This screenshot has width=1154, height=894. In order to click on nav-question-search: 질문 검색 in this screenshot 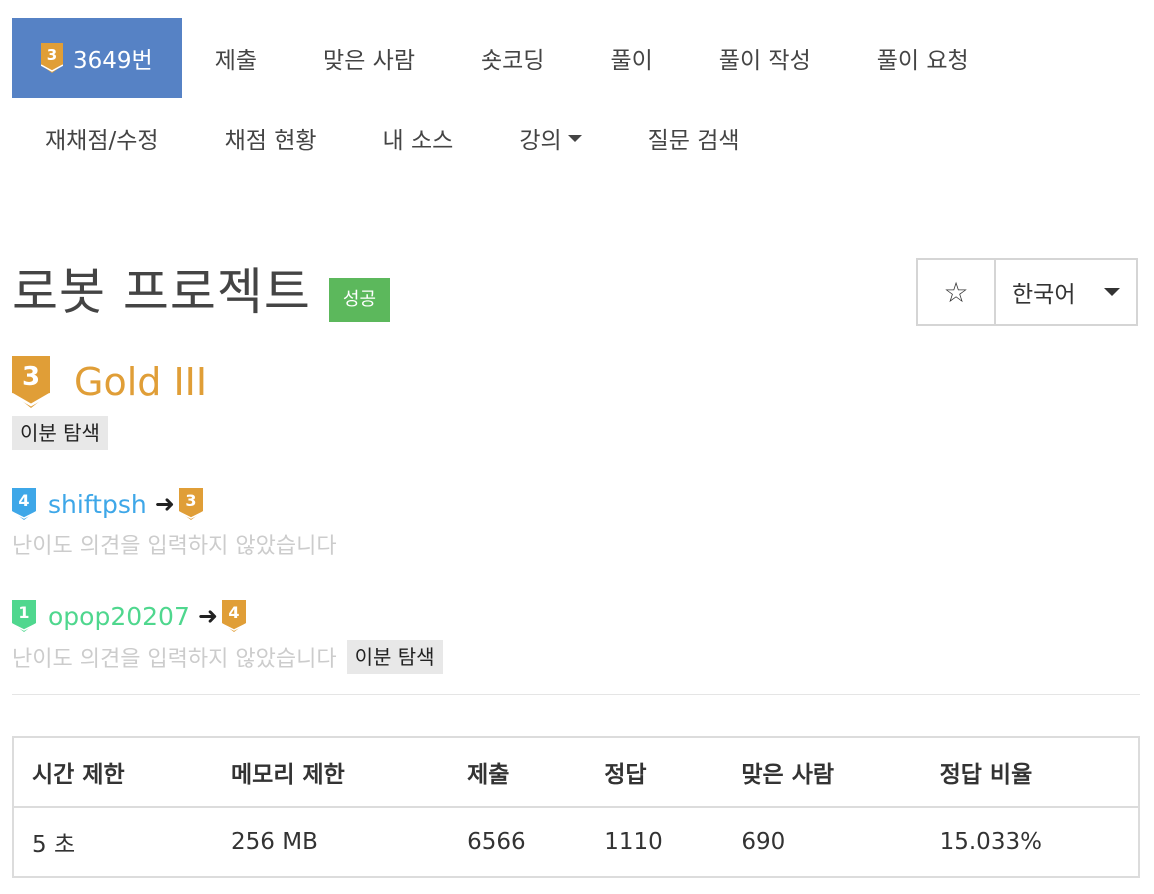, I will do `click(694, 138)`.